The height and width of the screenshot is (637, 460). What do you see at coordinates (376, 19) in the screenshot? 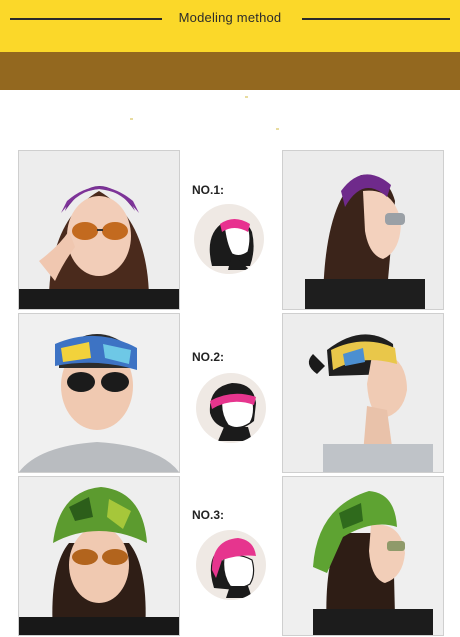
I see `header-rule-right` at bounding box center [376, 19].